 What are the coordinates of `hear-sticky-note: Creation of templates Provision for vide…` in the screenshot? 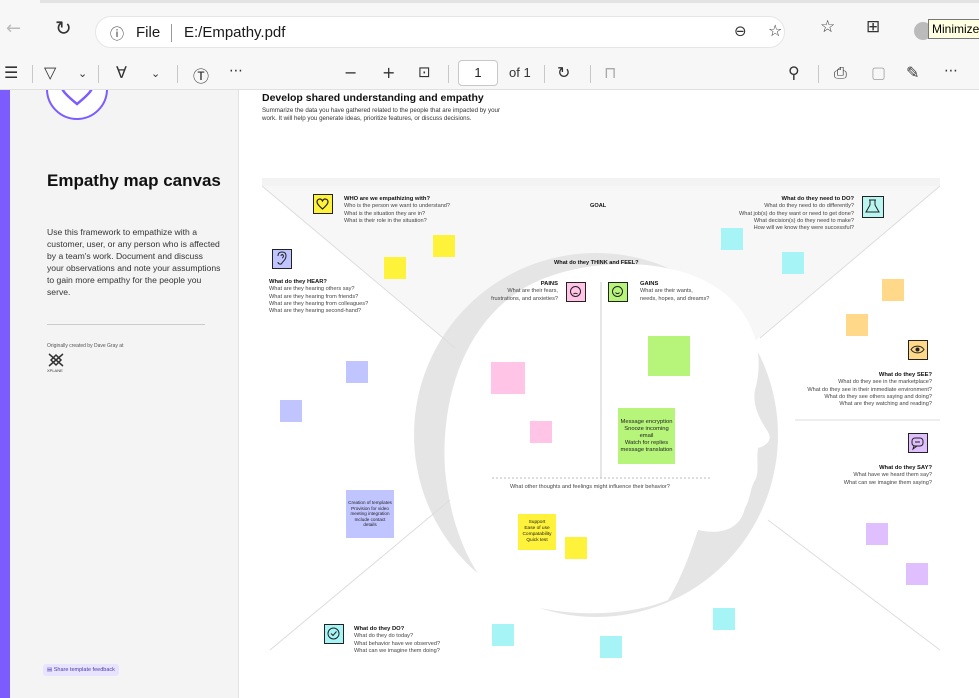 It's located at (370, 514).